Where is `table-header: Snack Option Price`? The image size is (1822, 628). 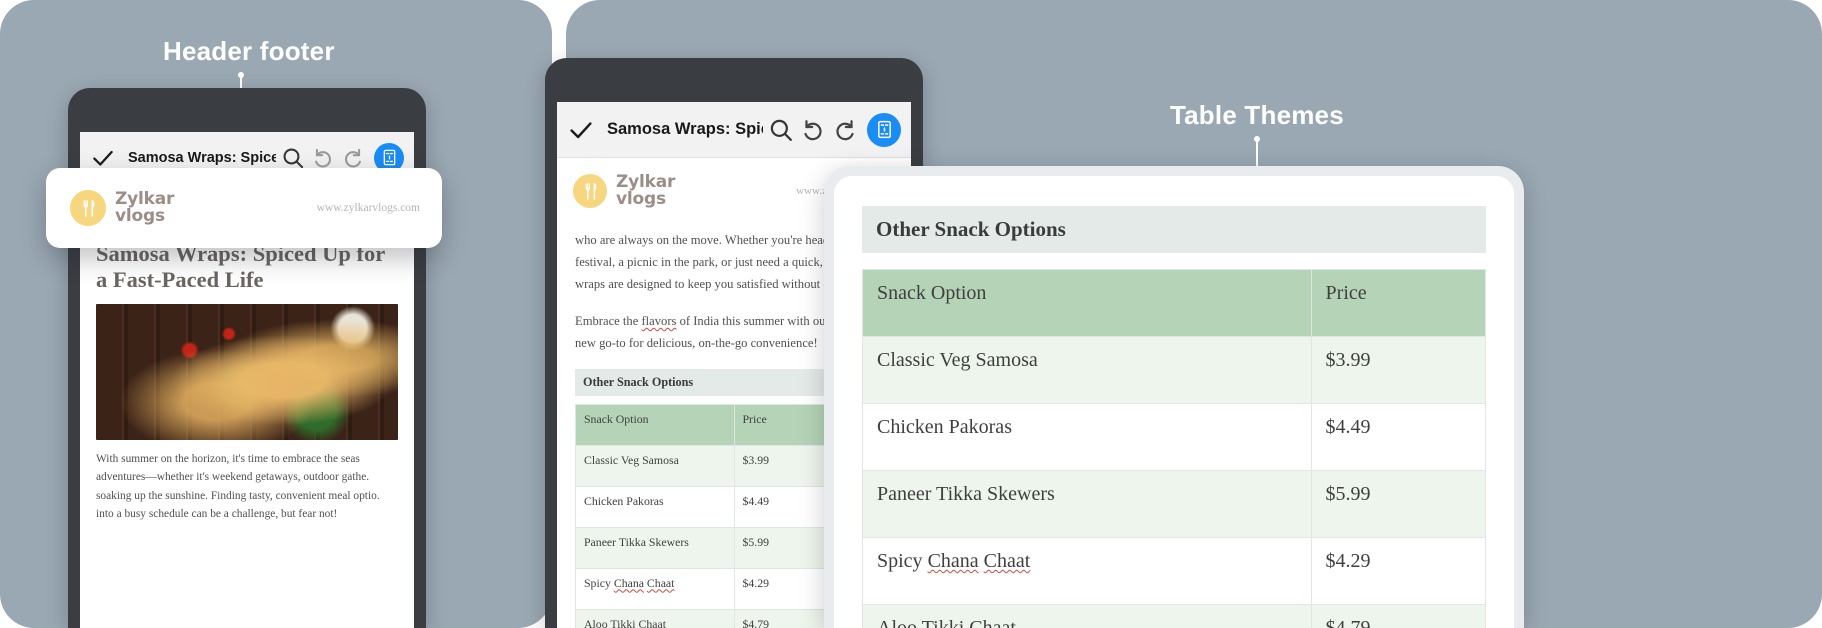 table-header: Snack Option Price is located at coordinates (1174, 303).